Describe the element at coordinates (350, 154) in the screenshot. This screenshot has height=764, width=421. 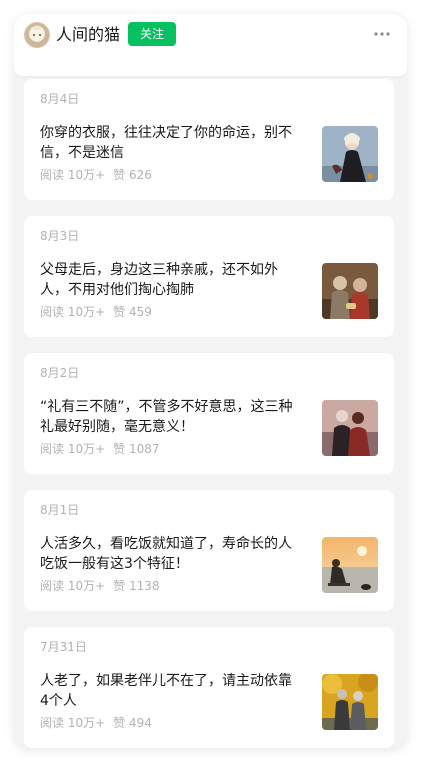
I see `woman-in-dress-image` at that location.